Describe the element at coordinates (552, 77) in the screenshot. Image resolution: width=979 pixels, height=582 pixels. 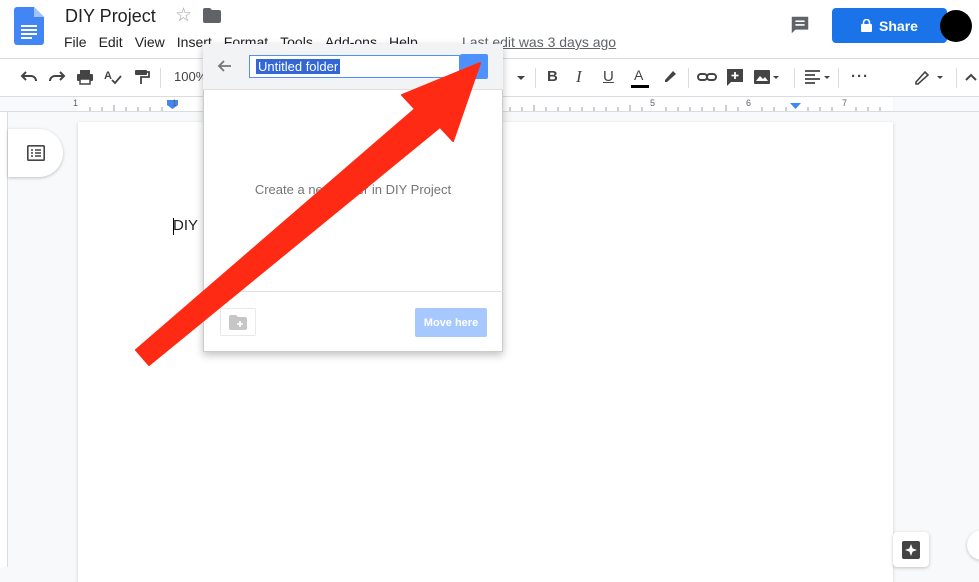
I see `bold-icon: B` at that location.